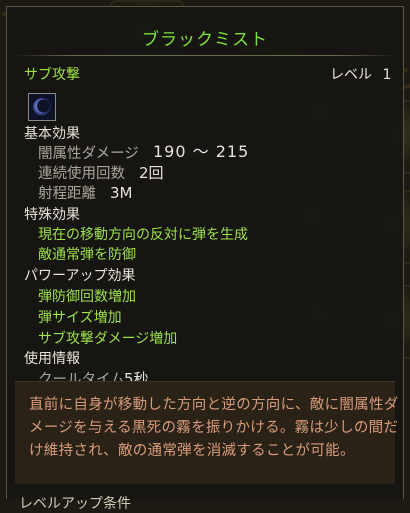 This screenshot has height=513, width=410. What do you see at coordinates (351, 75) in the screenshot?
I see `level-label: レベル` at bounding box center [351, 75].